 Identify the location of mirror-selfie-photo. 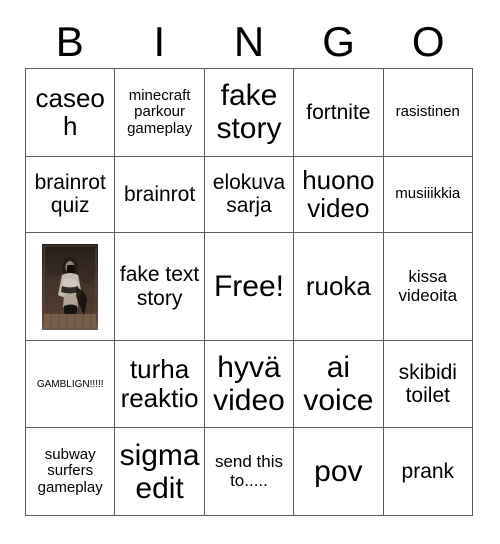
(70, 286).